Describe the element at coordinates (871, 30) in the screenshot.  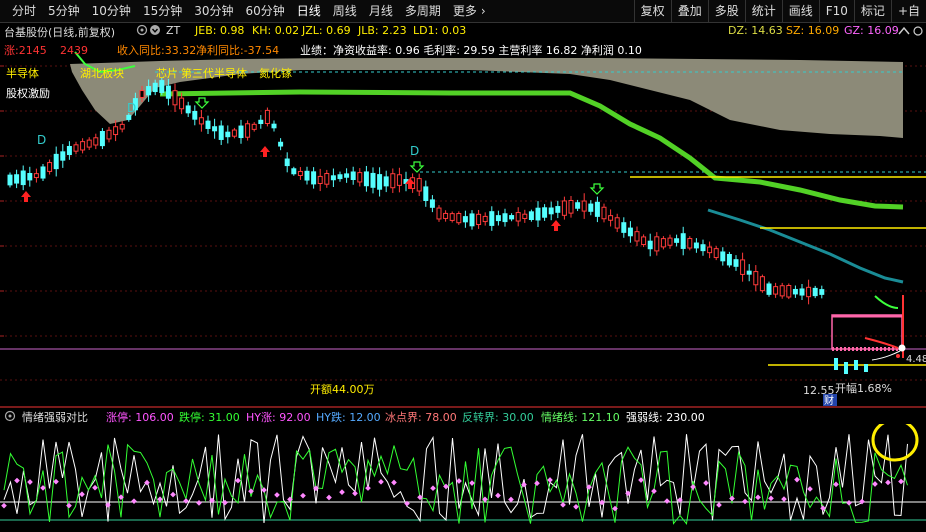
I see `gz-value: GZ: 16.09` at that location.